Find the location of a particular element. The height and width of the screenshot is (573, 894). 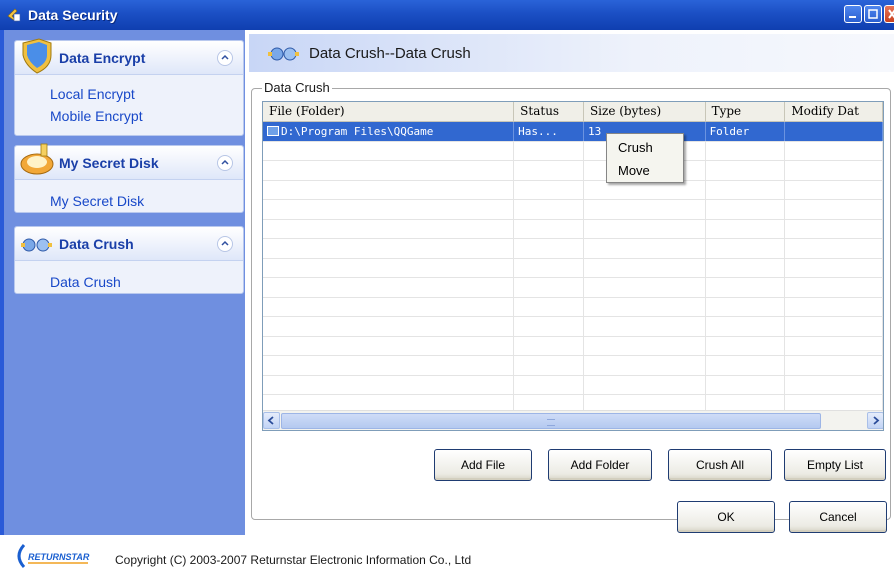

menu-item-crush: Crush is located at coordinates (645, 147).